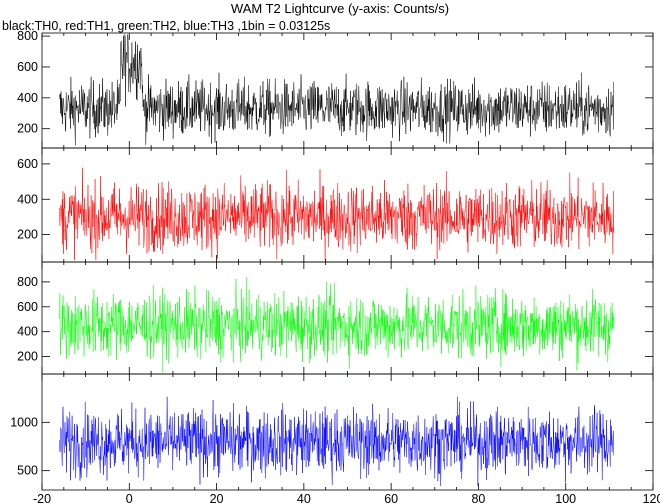 This screenshot has height=504, width=660. What do you see at coordinates (391, 498) in the screenshot?
I see `x-tick-label: 60` at bounding box center [391, 498].